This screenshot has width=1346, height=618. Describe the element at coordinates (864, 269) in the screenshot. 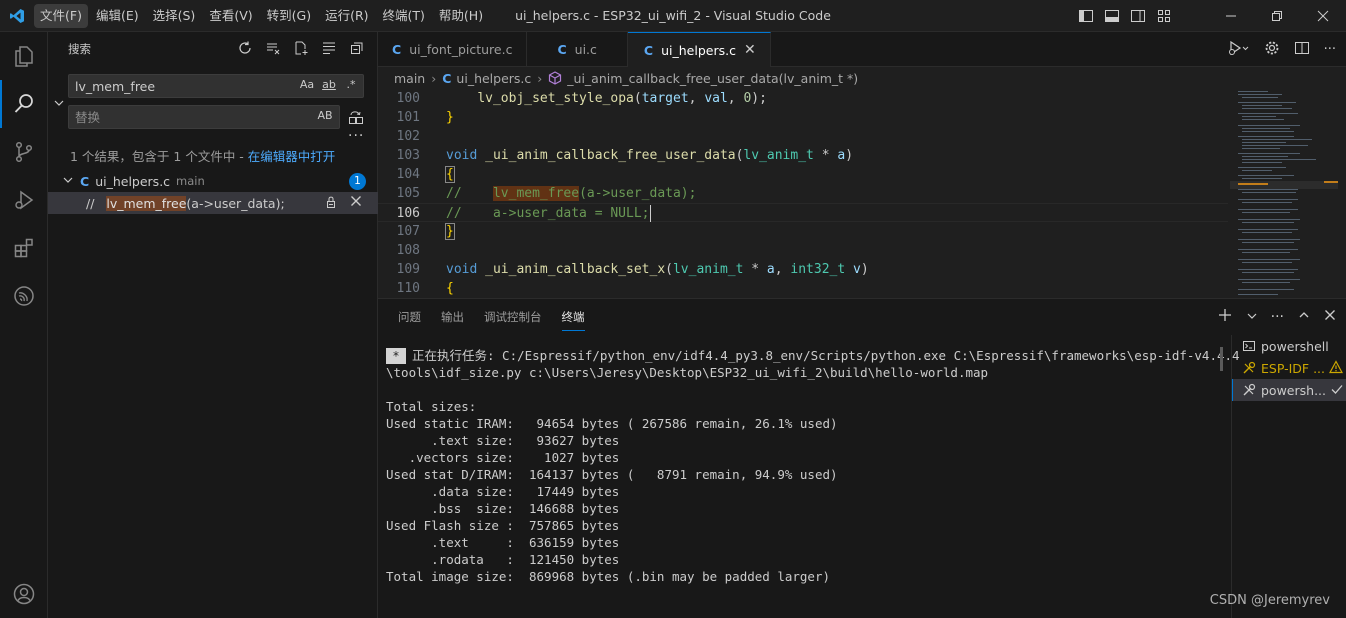

I see `code-token: )` at that location.